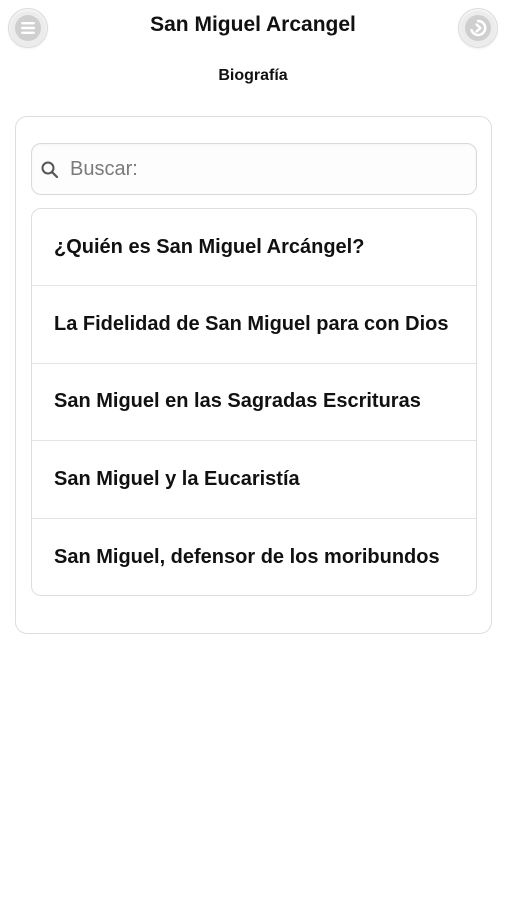  Describe the element at coordinates (247, 556) in the screenshot. I see `list-item-label: San Miguel, defensor de los moribundos` at that location.